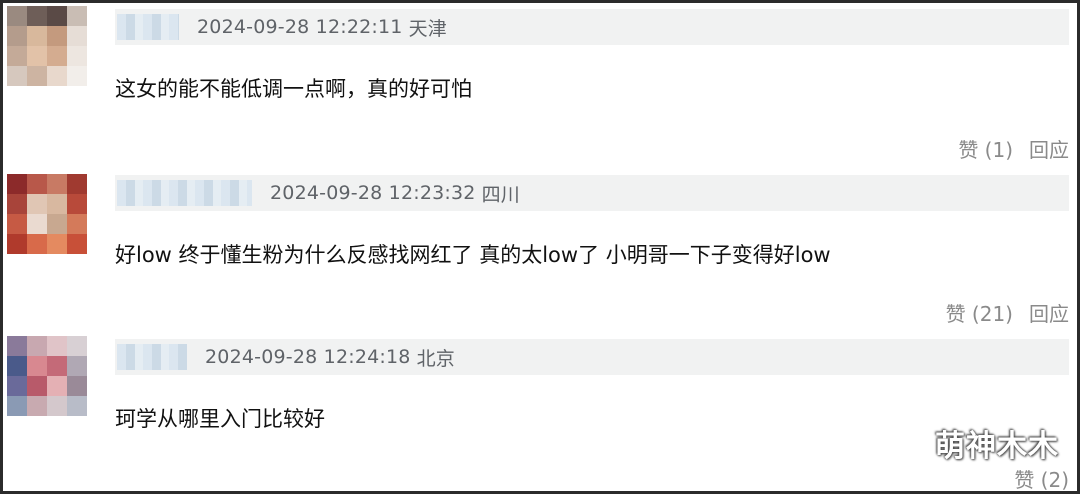 The width and height of the screenshot is (1080, 494). Describe the element at coordinates (1013, 148) in the screenshot. I see `comment-actions: 赞 (1) 回应` at that location.